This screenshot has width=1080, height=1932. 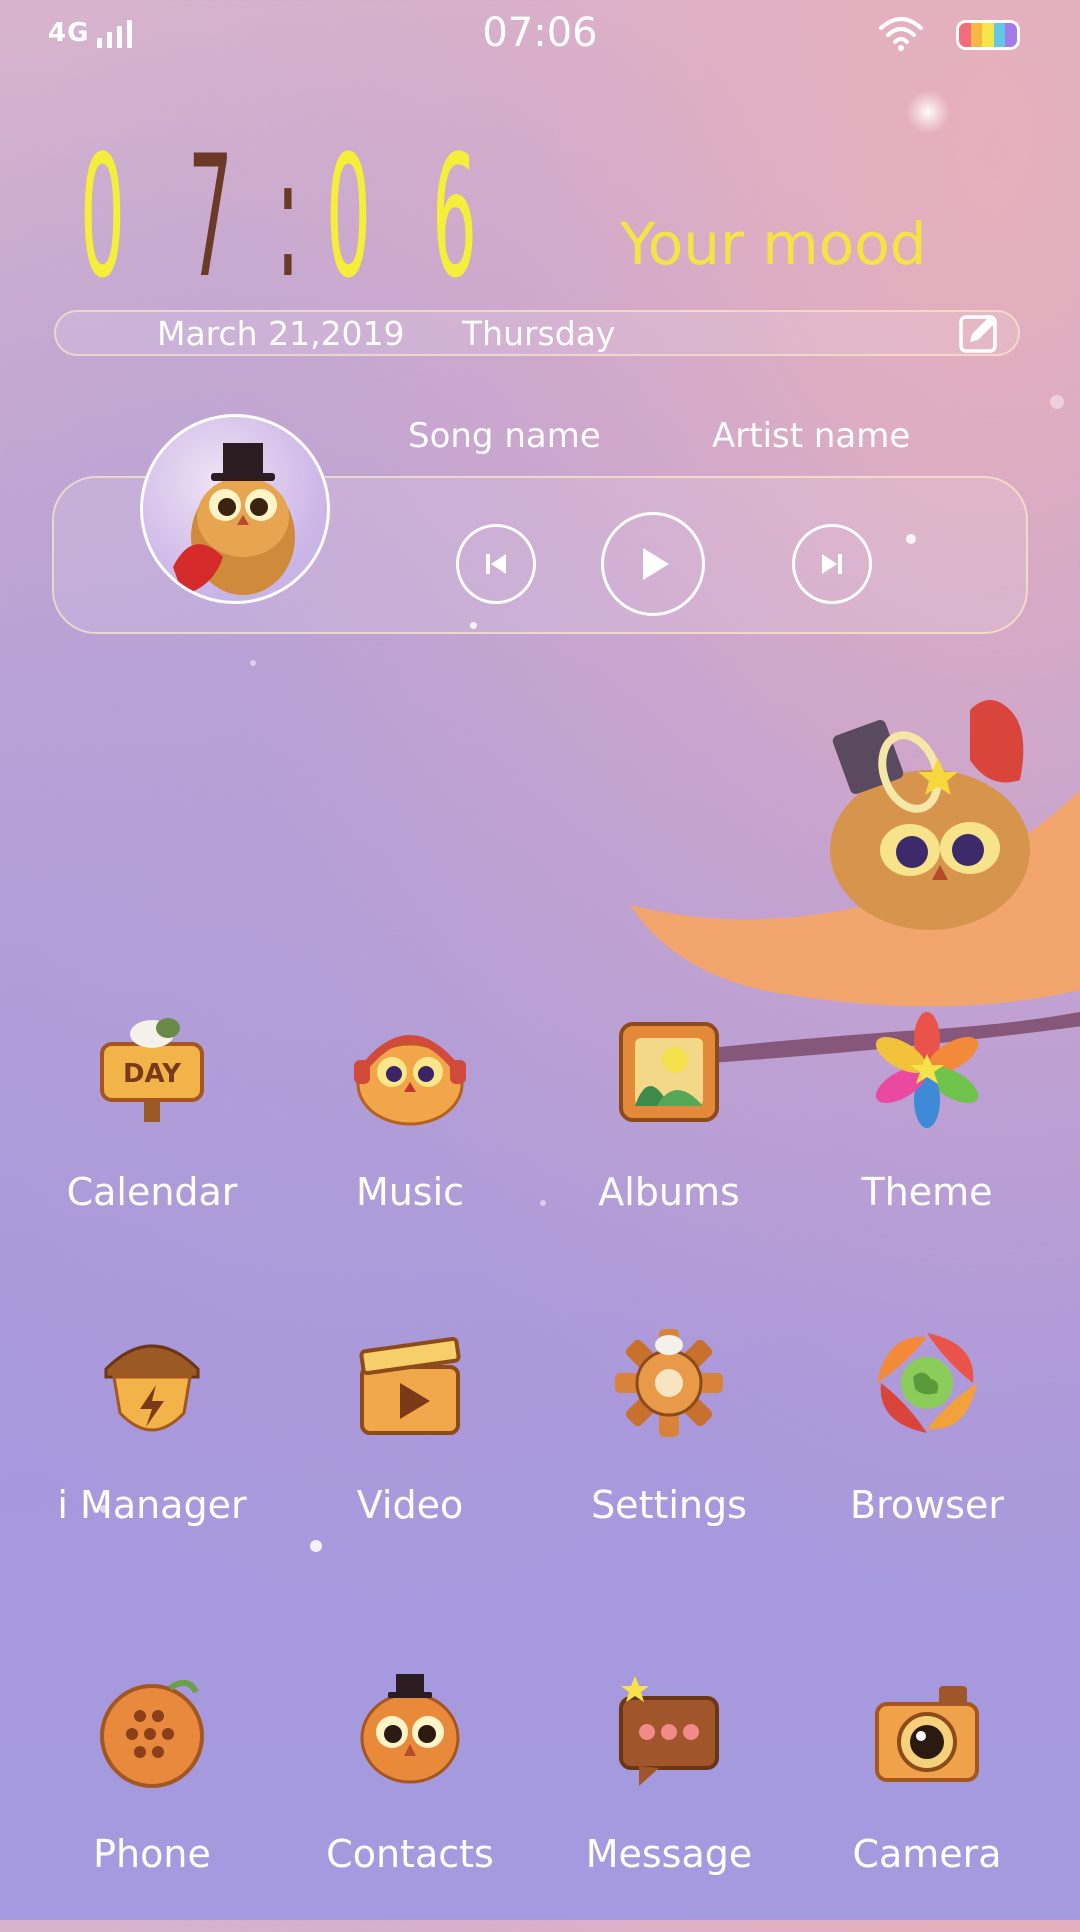 I want to click on app-label: Theme, so click(x=927, y=1192).